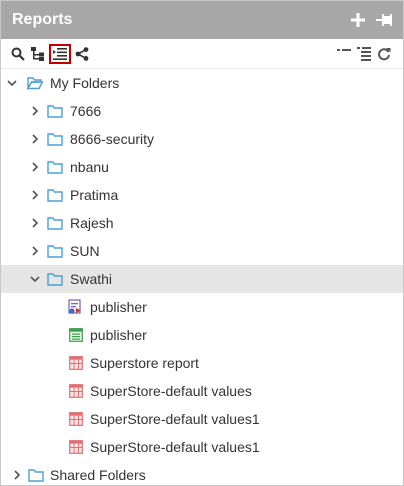  What do you see at coordinates (76, 306) in the screenshot?
I see `publisher-icon` at bounding box center [76, 306].